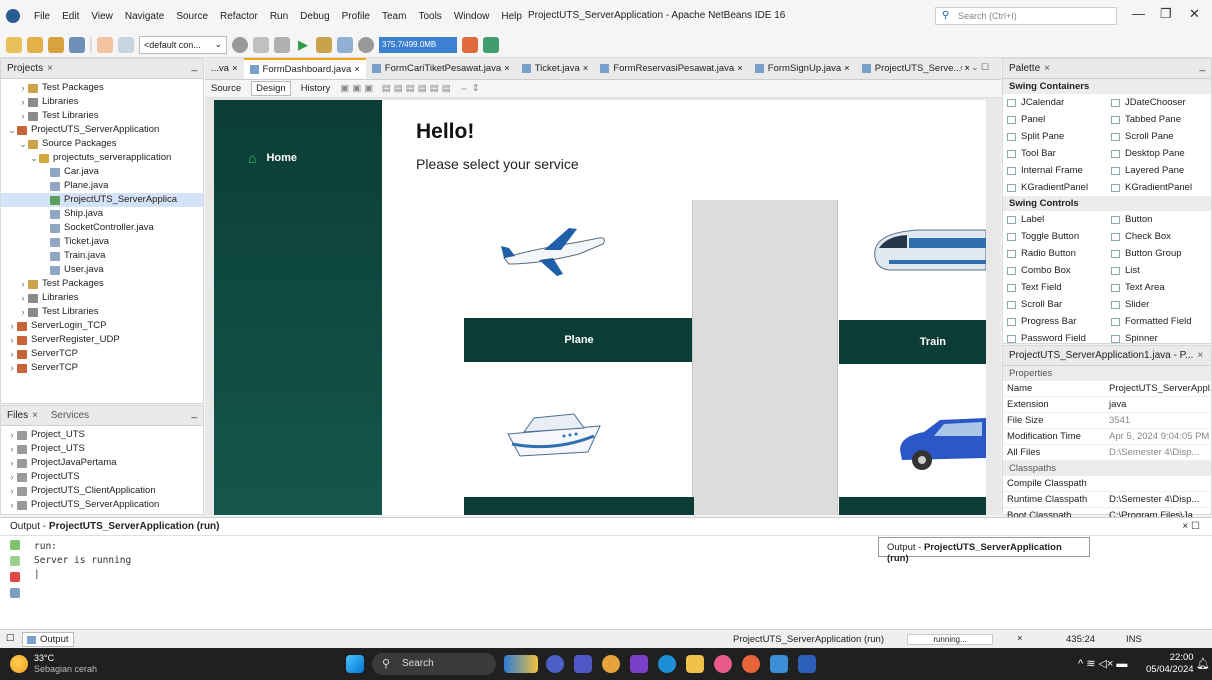 Image resolution: width=1212 pixels, height=680 pixels. Describe the element at coordinates (695, 664) in the screenshot. I see `file-explorer-icon` at that location.